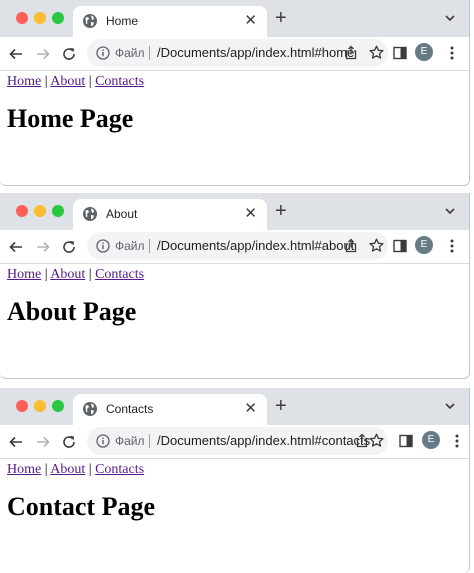 This screenshot has width=474, height=573. I want to click on tab-title: About, so click(122, 214).